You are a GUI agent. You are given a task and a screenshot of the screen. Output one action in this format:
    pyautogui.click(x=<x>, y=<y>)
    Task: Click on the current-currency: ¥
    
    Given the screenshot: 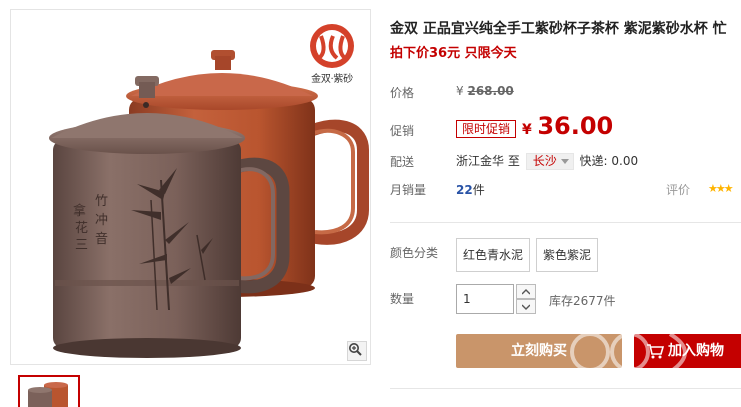 What is the action you would take?
    pyautogui.click(x=527, y=130)
    